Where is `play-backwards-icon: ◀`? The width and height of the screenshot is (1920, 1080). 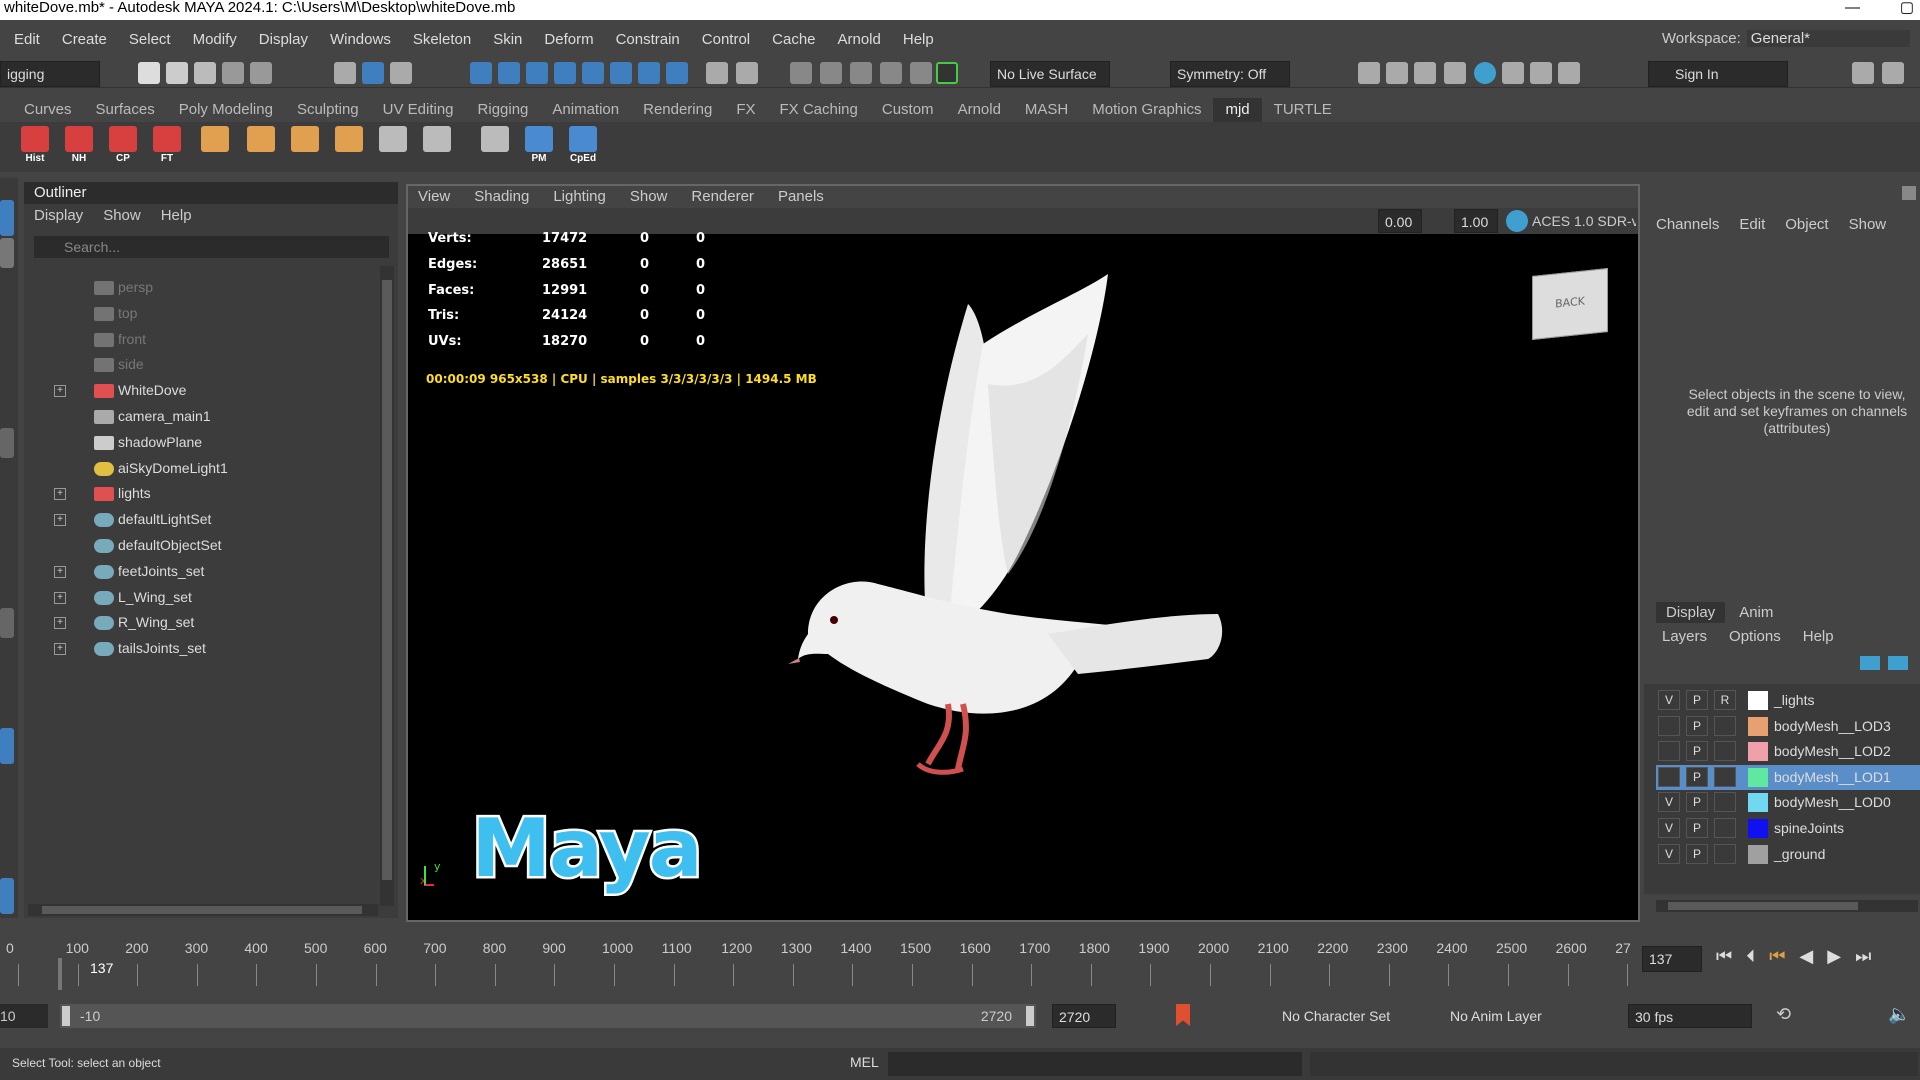 play-backwards-icon: ◀ is located at coordinates (1806, 956).